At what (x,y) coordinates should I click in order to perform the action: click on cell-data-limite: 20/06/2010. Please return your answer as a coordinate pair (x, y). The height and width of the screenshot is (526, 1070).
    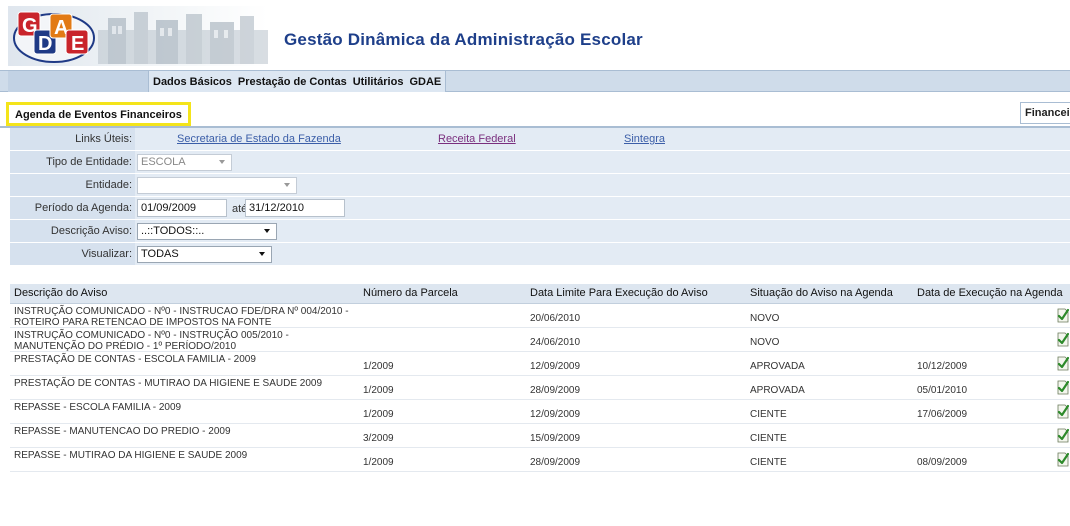
    Looking at the image, I should click on (555, 318).